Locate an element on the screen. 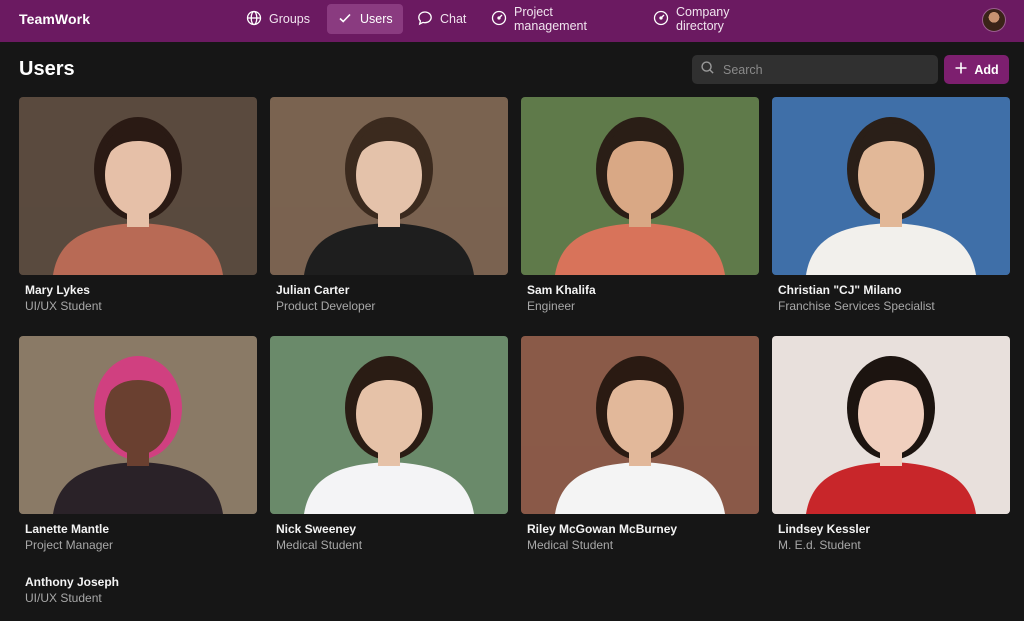 The height and width of the screenshot is (621, 1024). nav-company-directory: Company directory is located at coordinates (691, 19).